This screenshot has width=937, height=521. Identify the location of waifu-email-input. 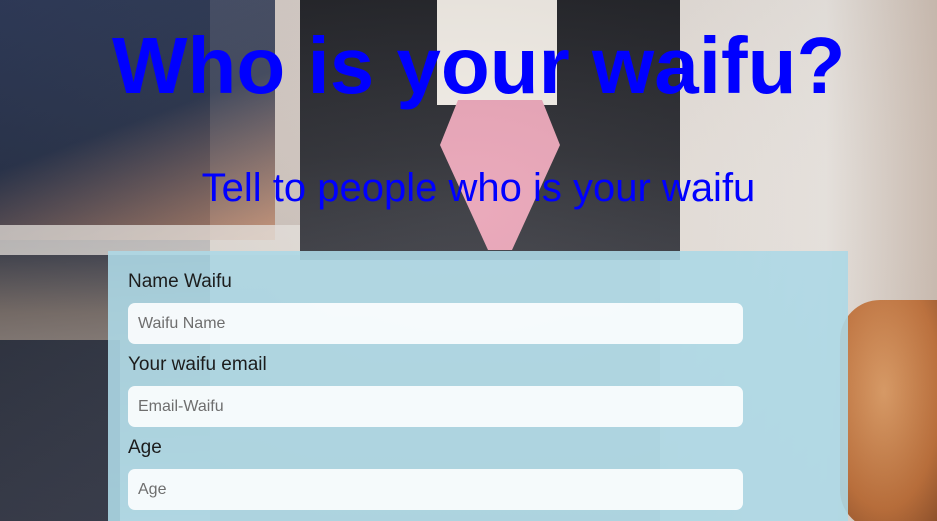
(435, 406).